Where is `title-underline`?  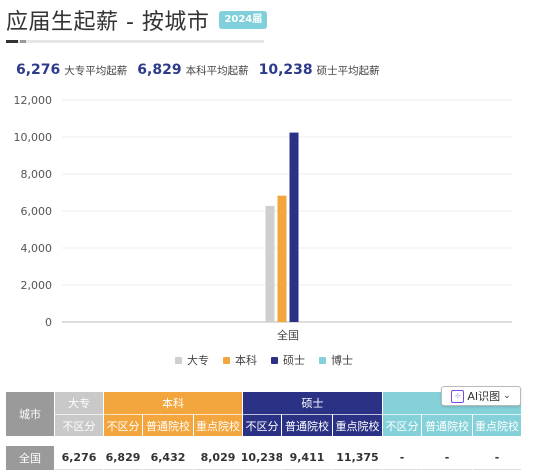
title-underline is located at coordinates (135, 41).